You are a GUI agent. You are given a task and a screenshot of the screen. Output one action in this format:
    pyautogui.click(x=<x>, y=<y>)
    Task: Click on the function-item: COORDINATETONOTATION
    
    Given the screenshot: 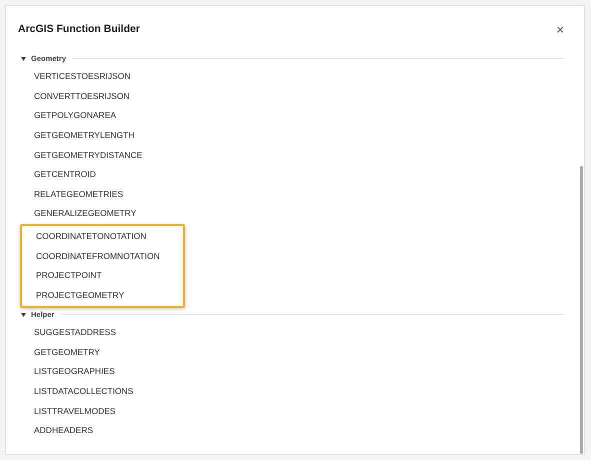 What is the action you would take?
    pyautogui.click(x=95, y=236)
    